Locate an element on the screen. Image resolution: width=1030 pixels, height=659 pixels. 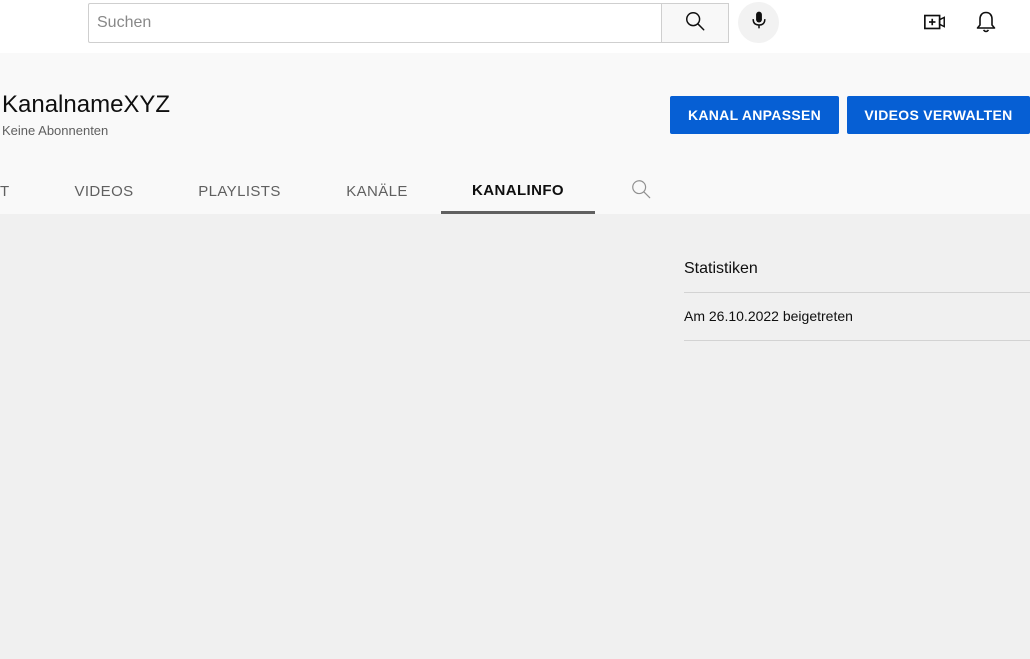
channel-tabs: T VIDEOS PLAYLISTS KANÄLE KANALINFO is located at coordinates (515, 191).